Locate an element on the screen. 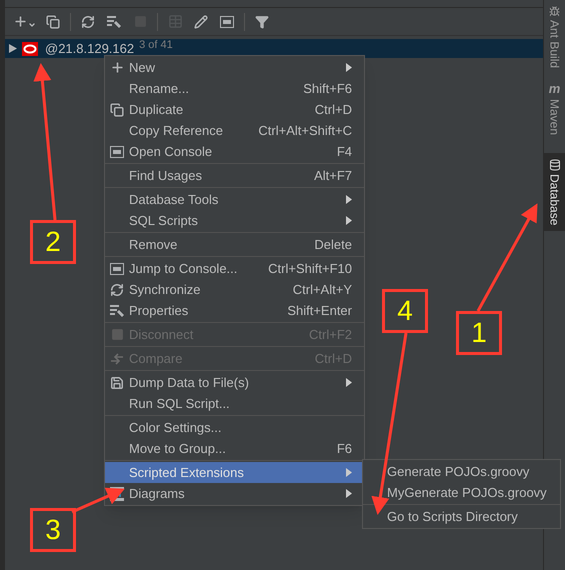  shortcut-label: Shift+F6 is located at coordinates (327, 89).